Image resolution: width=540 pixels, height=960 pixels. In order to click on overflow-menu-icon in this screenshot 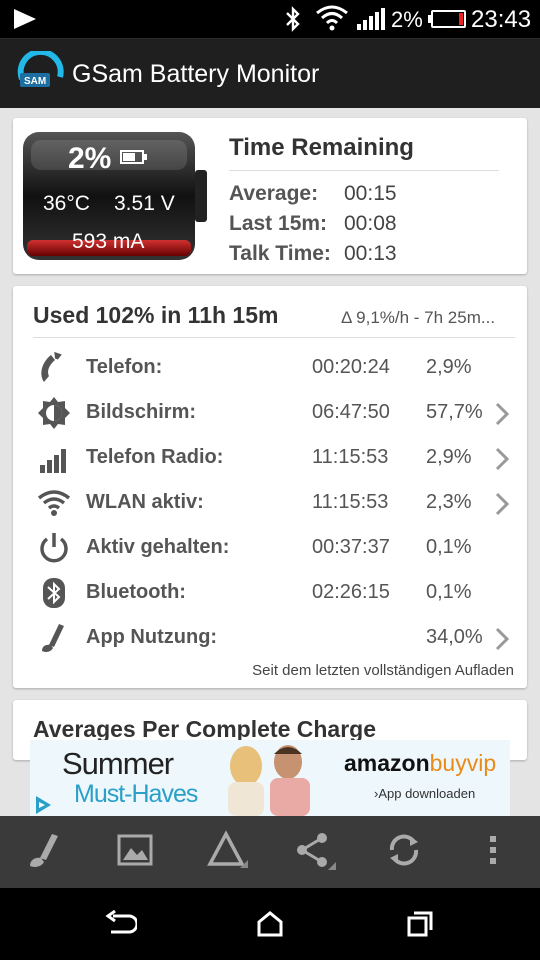, I will do `click(494, 850)`.